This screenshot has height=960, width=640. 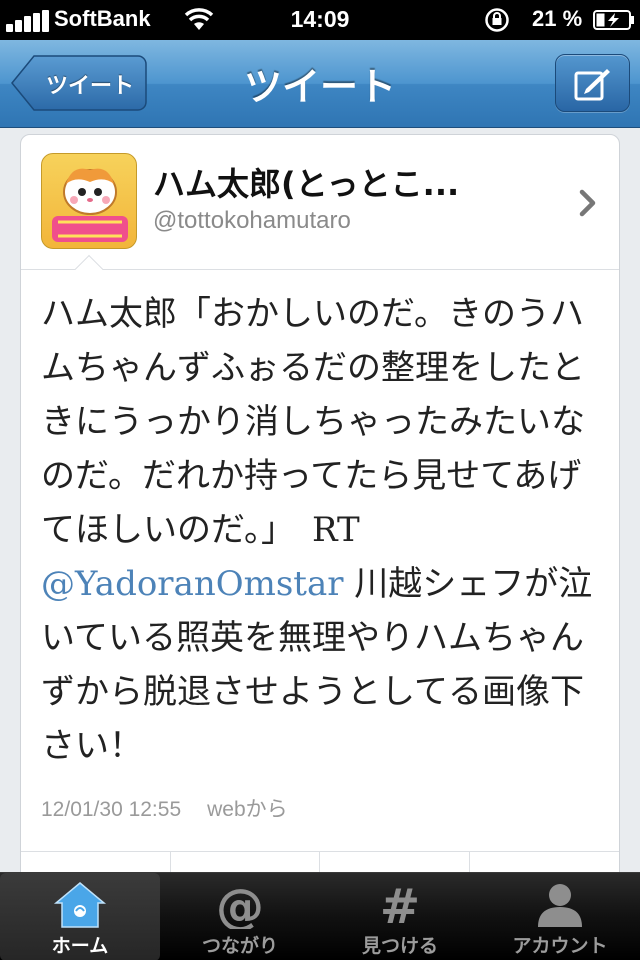 I want to click on tab-account: アカウント, so click(x=560, y=916).